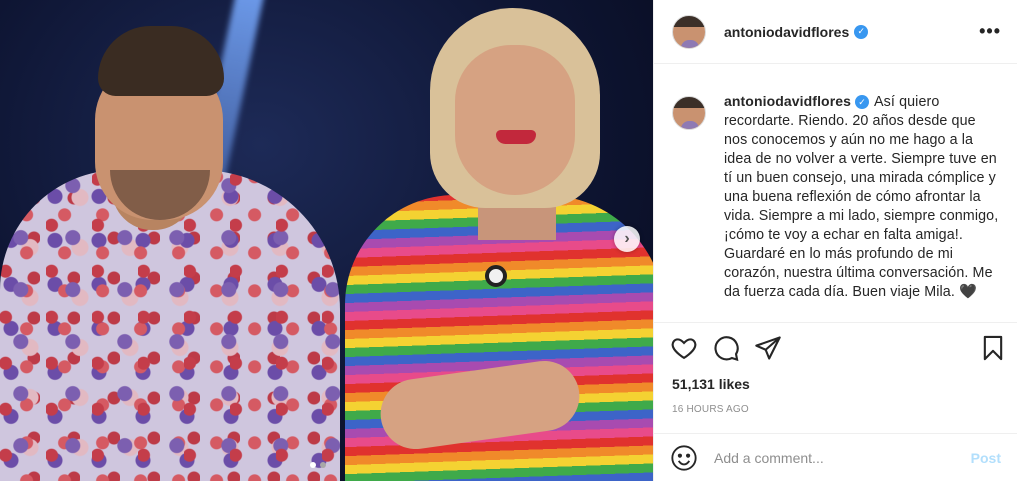 The height and width of the screenshot is (481, 1017). Describe the element at coordinates (990, 31) in the screenshot. I see `more-options-icon: •••` at that location.